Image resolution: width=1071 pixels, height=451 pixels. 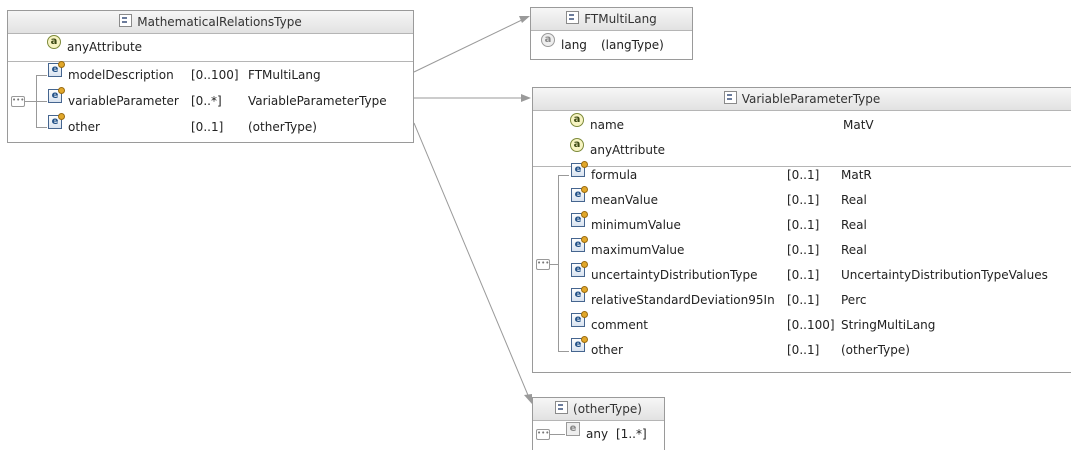 I want to click on box-title: VariableParameterType, so click(x=811, y=99).